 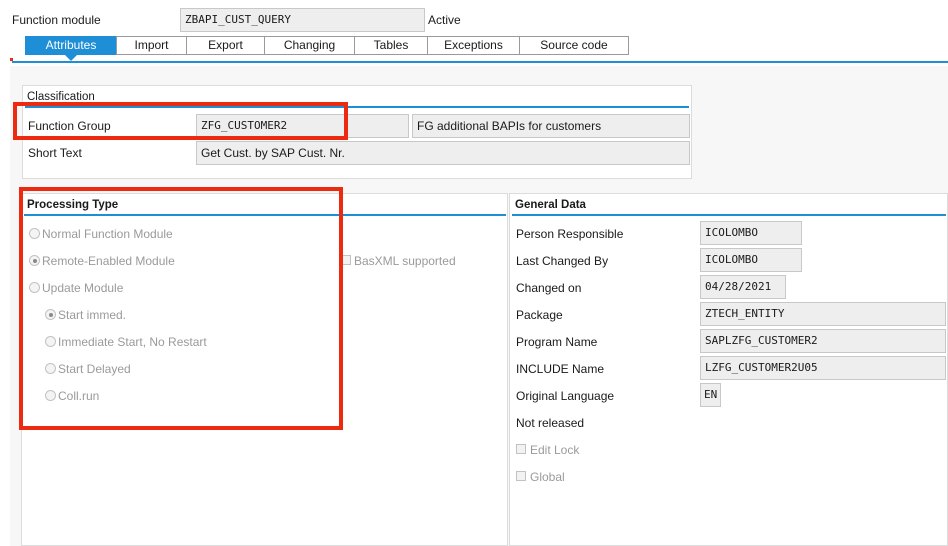 I want to click on tab-strip-line, so click(x=480, y=62).